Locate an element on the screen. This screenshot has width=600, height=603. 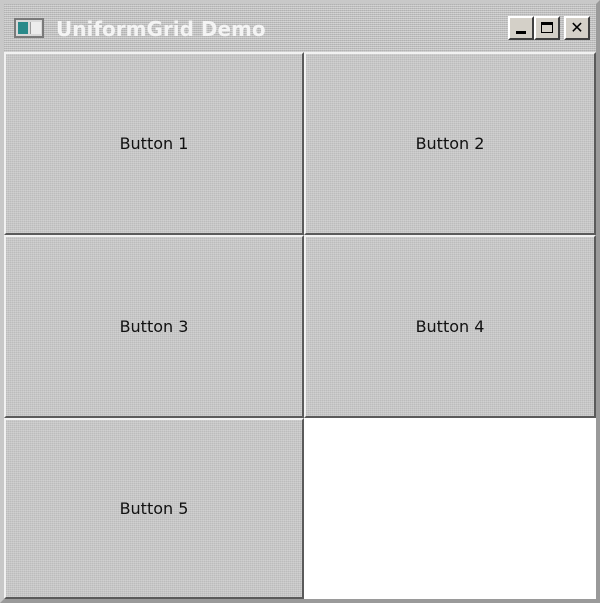
caption-buttons: ✕ is located at coordinates (549, 28).